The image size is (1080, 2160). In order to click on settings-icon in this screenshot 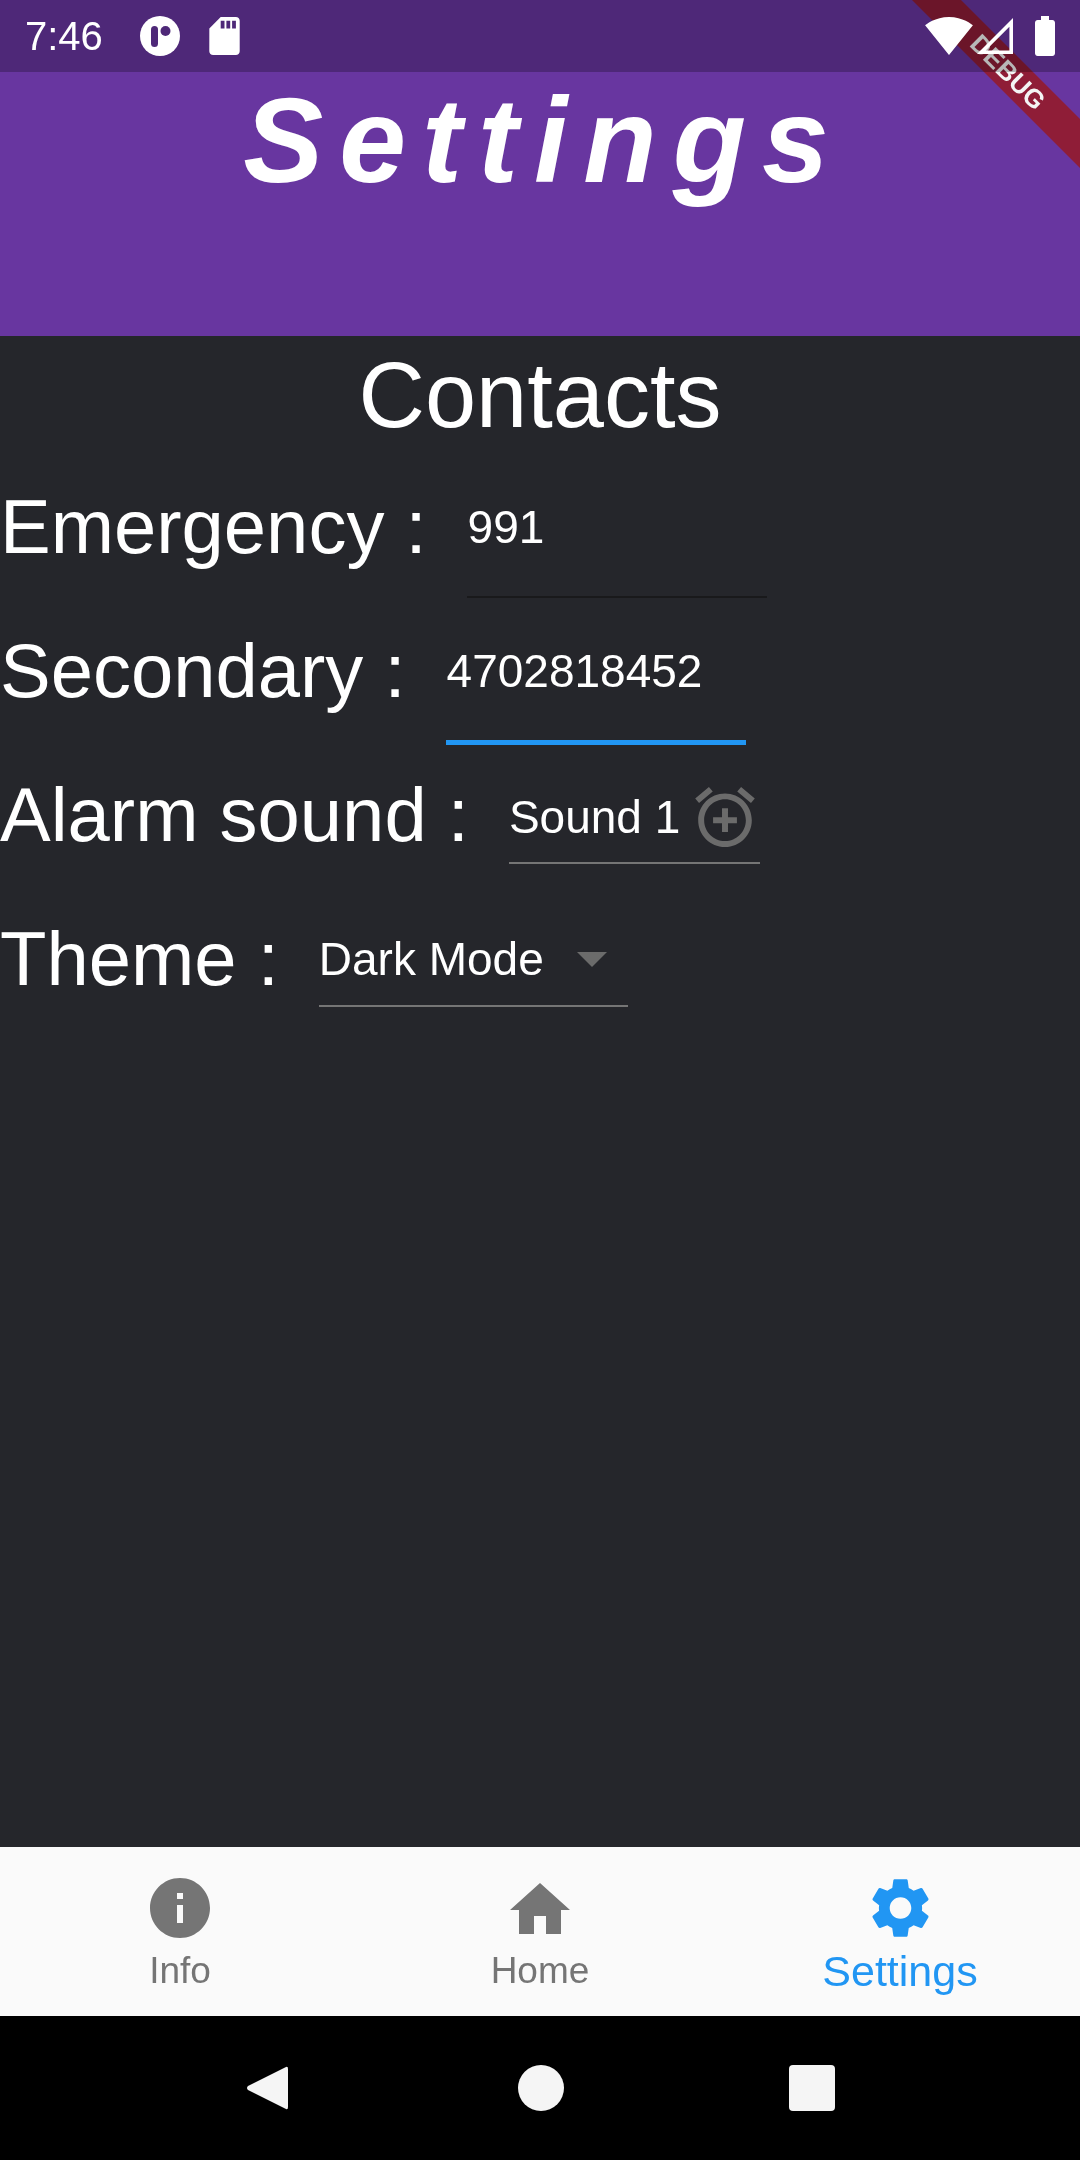, I will do `click(900, 1908)`.